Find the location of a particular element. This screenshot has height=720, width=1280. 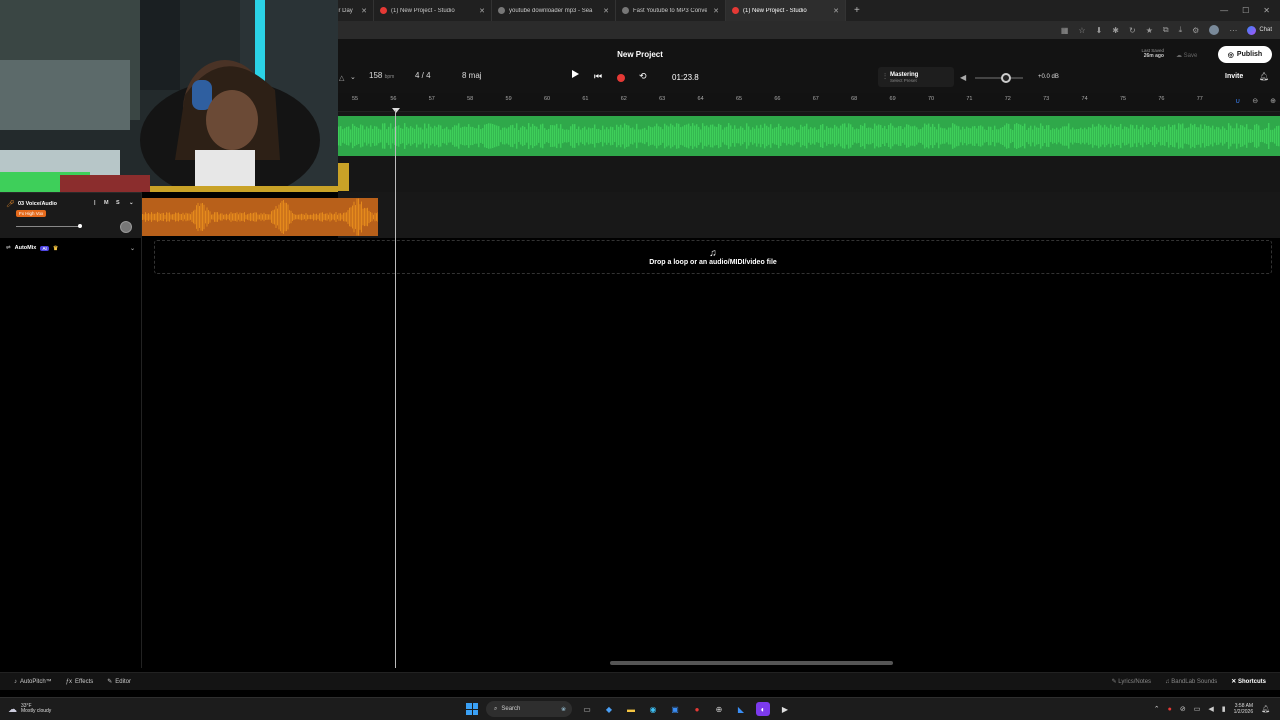

collections-icon: ⧉ is located at coordinates (1166, 30).